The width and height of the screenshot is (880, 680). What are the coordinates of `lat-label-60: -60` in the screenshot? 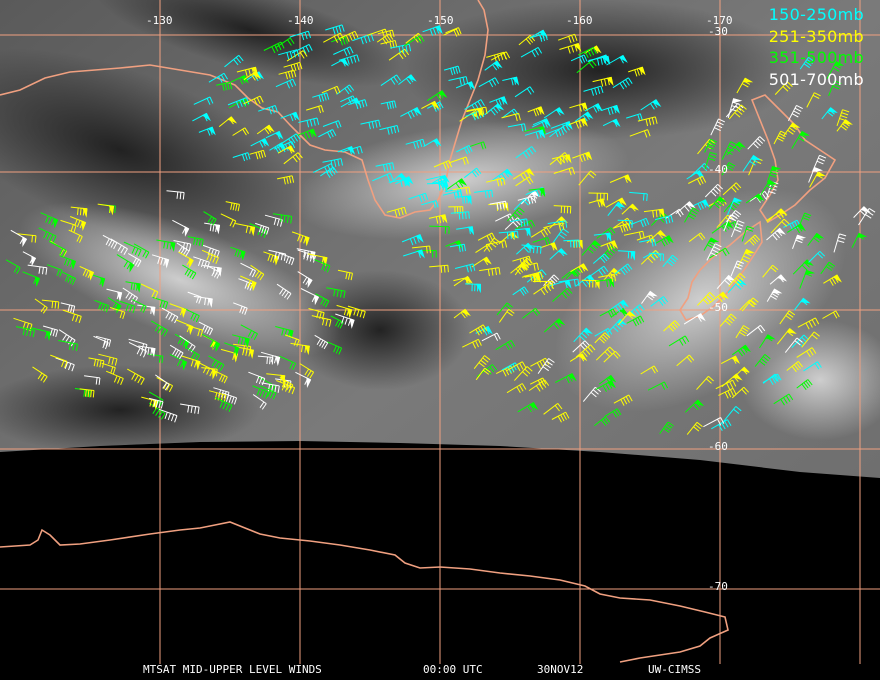 It's located at (718, 446).